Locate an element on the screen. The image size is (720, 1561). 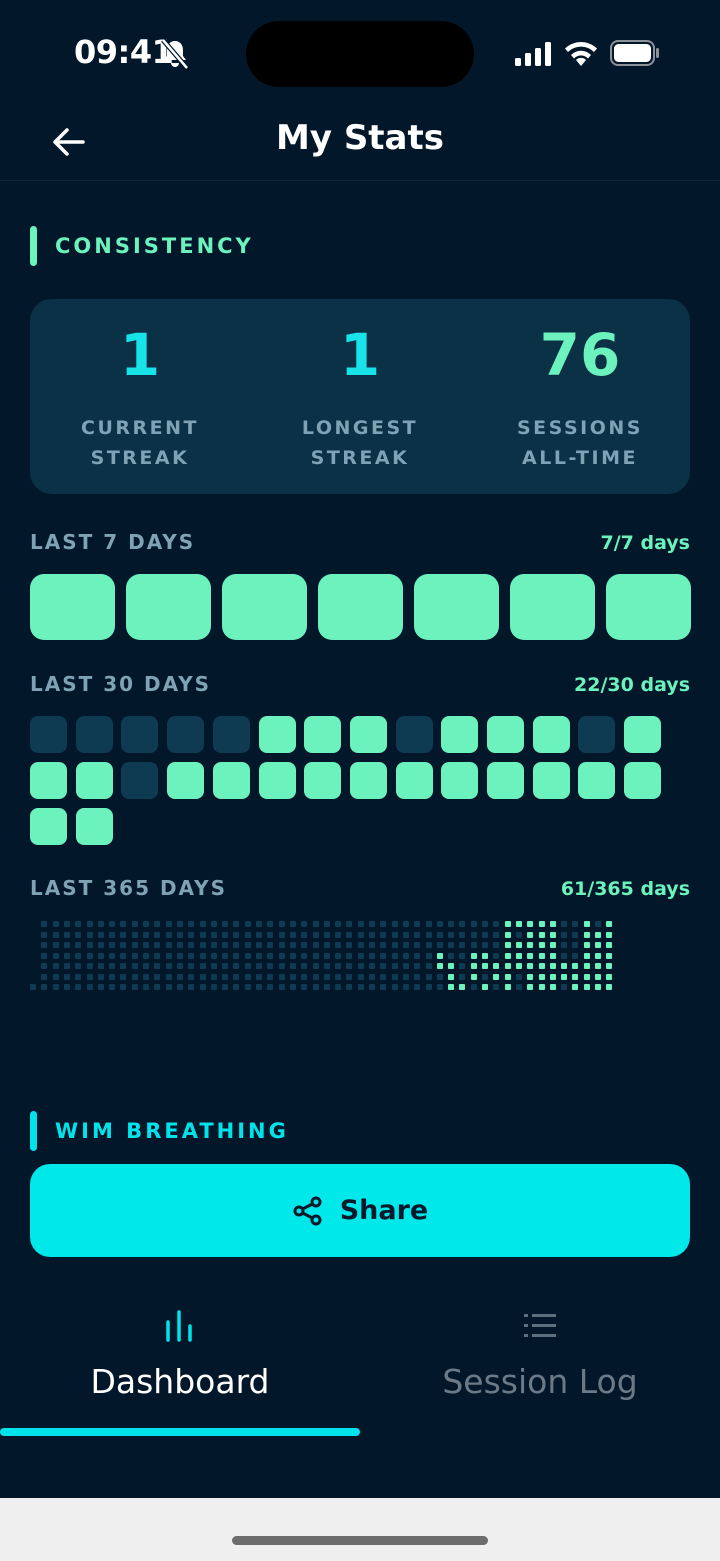
tab-session-log: Session Log is located at coordinates (540, 1360).